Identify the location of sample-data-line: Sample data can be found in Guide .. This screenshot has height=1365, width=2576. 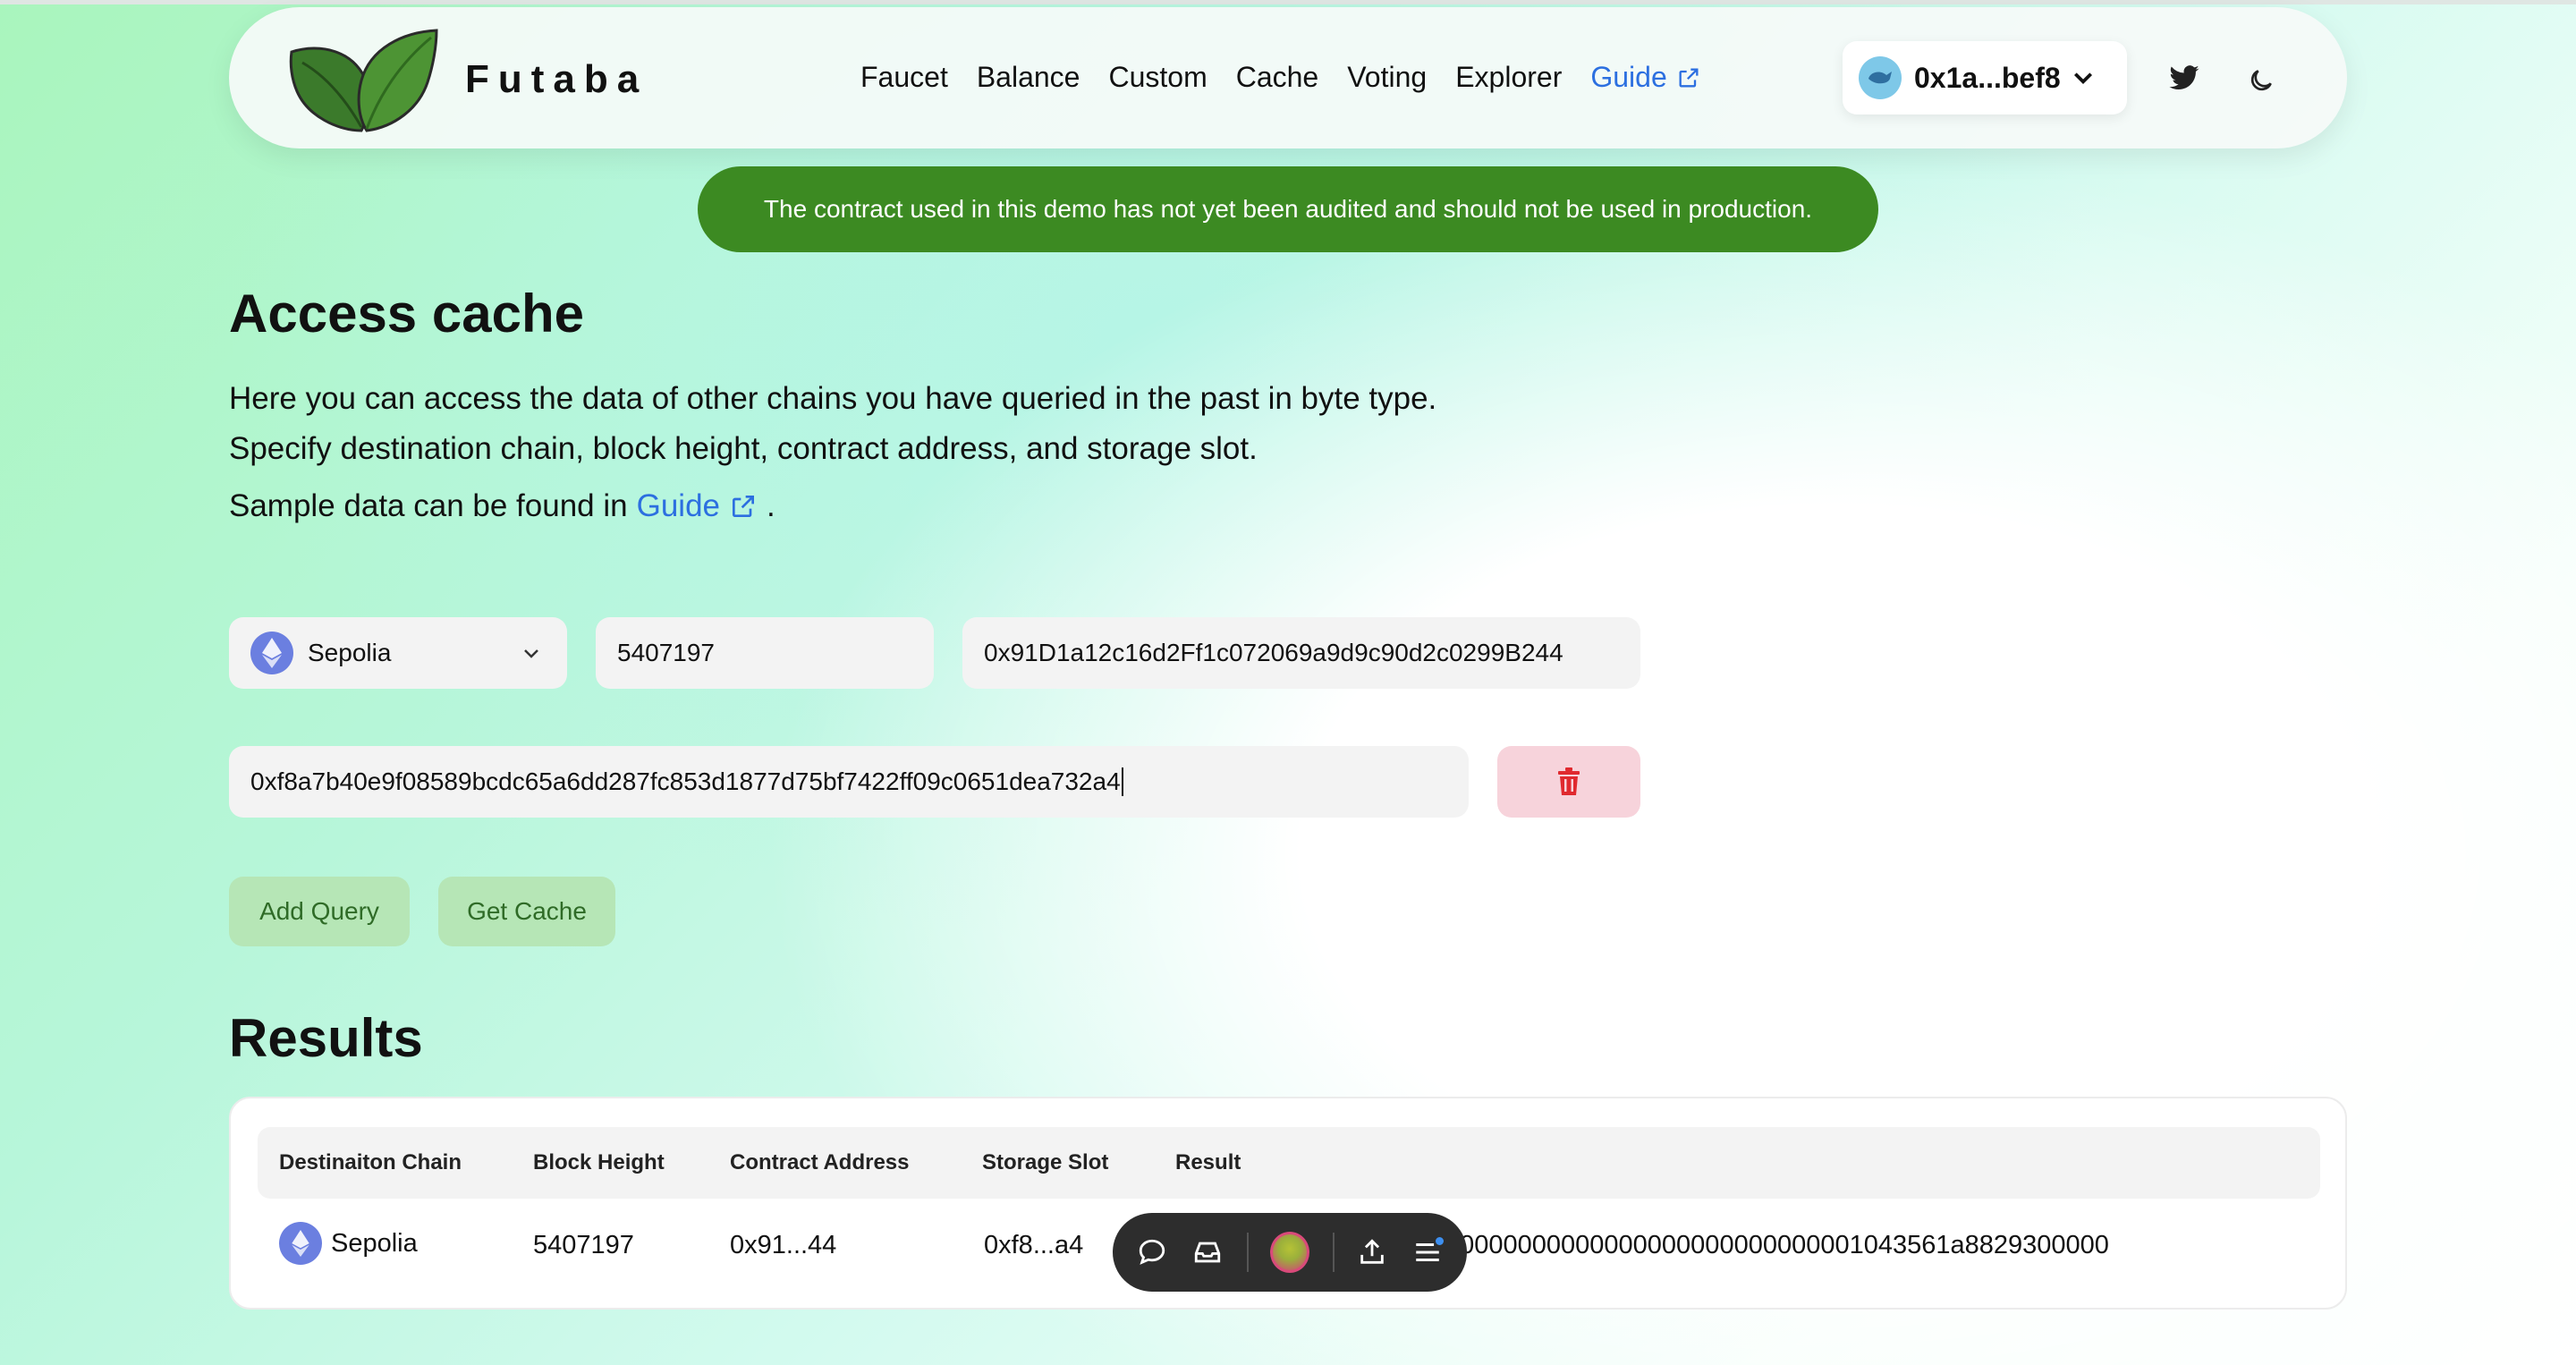
(502, 506).